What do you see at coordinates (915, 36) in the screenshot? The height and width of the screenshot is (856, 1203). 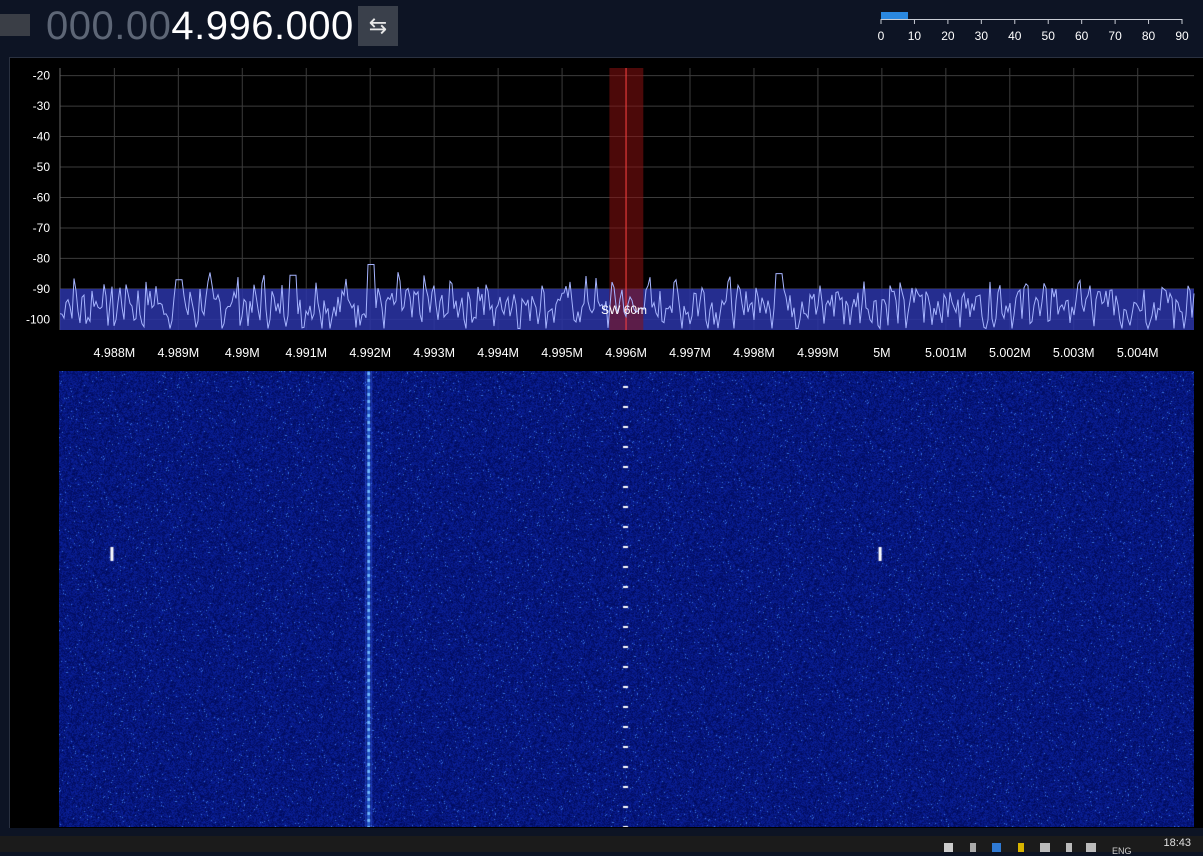 I see `smeter-tick-label: 10` at bounding box center [915, 36].